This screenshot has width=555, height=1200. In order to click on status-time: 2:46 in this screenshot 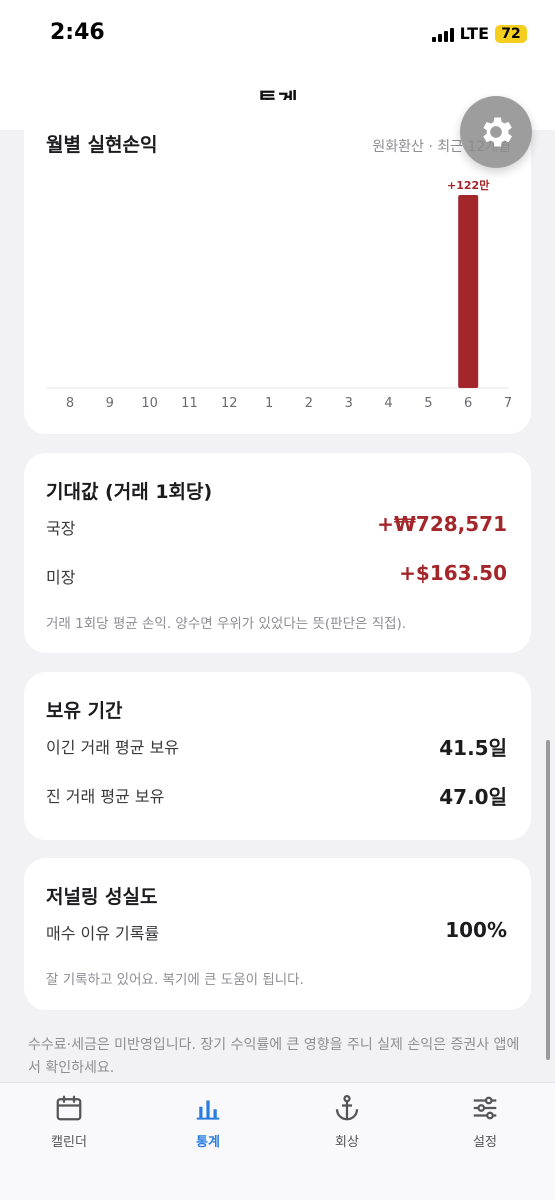, I will do `click(77, 32)`.